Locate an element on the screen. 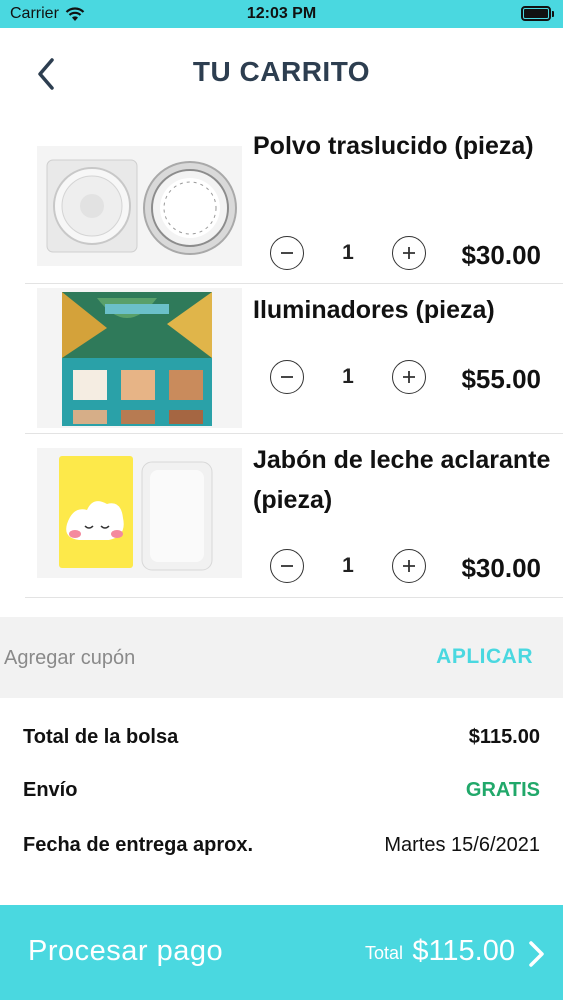 This screenshot has width=563, height=1000. item-name: Iluminadores (pieza) is located at coordinates (374, 310).